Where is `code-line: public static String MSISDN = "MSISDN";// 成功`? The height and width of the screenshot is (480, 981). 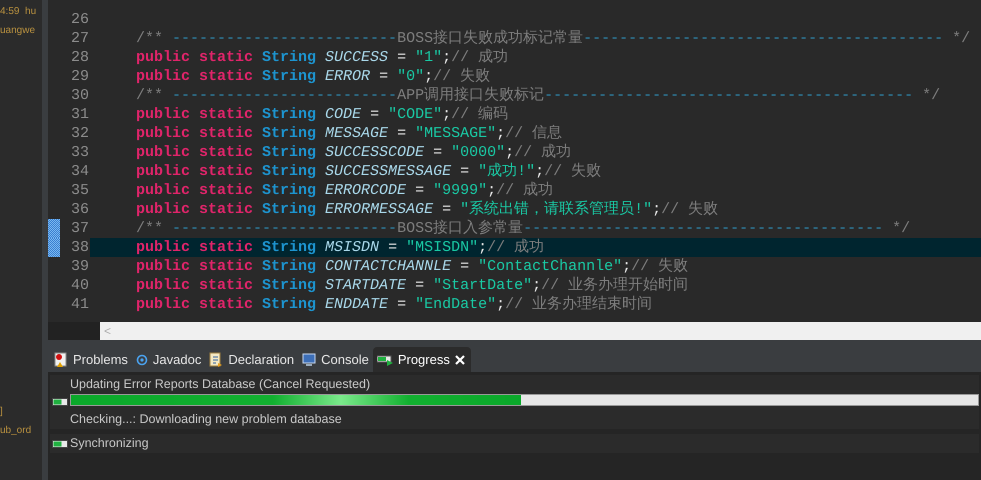
code-line: public static String MSISDN = "MSISDN";// 成功 is located at coordinates (339, 247).